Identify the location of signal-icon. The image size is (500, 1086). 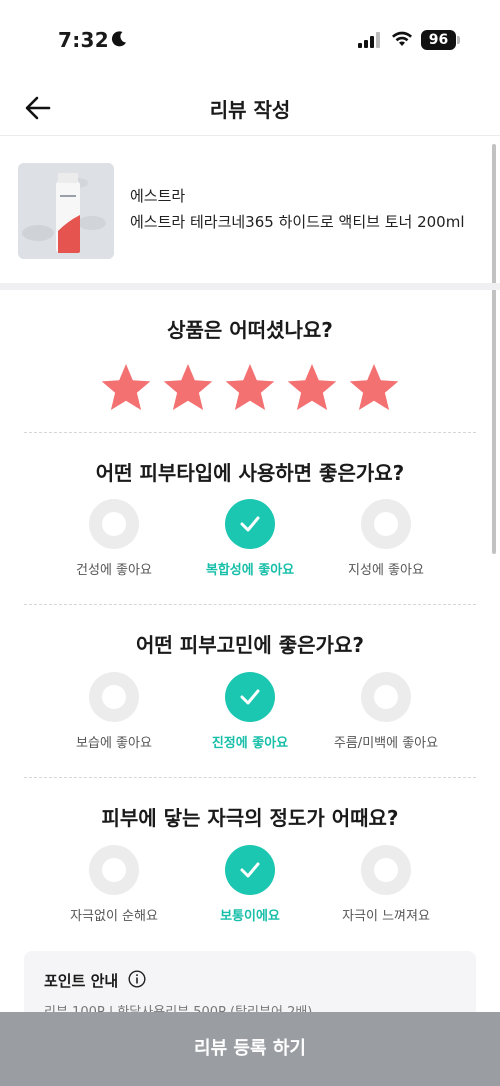
(369, 40).